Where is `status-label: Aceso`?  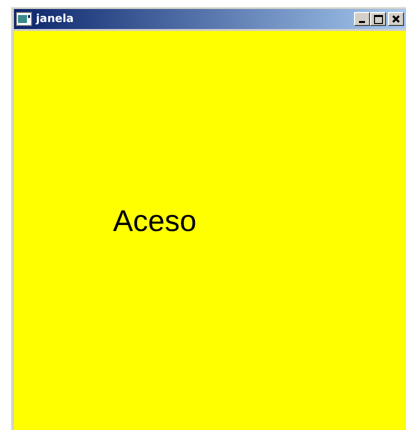
status-label: Aceso is located at coordinates (154, 221).